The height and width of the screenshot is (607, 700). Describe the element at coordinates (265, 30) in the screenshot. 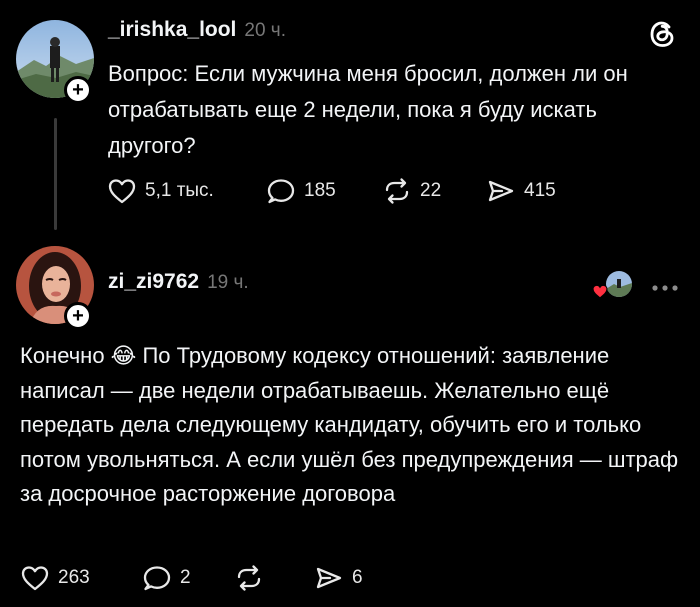

I see `post-time: 20 ч.` at that location.